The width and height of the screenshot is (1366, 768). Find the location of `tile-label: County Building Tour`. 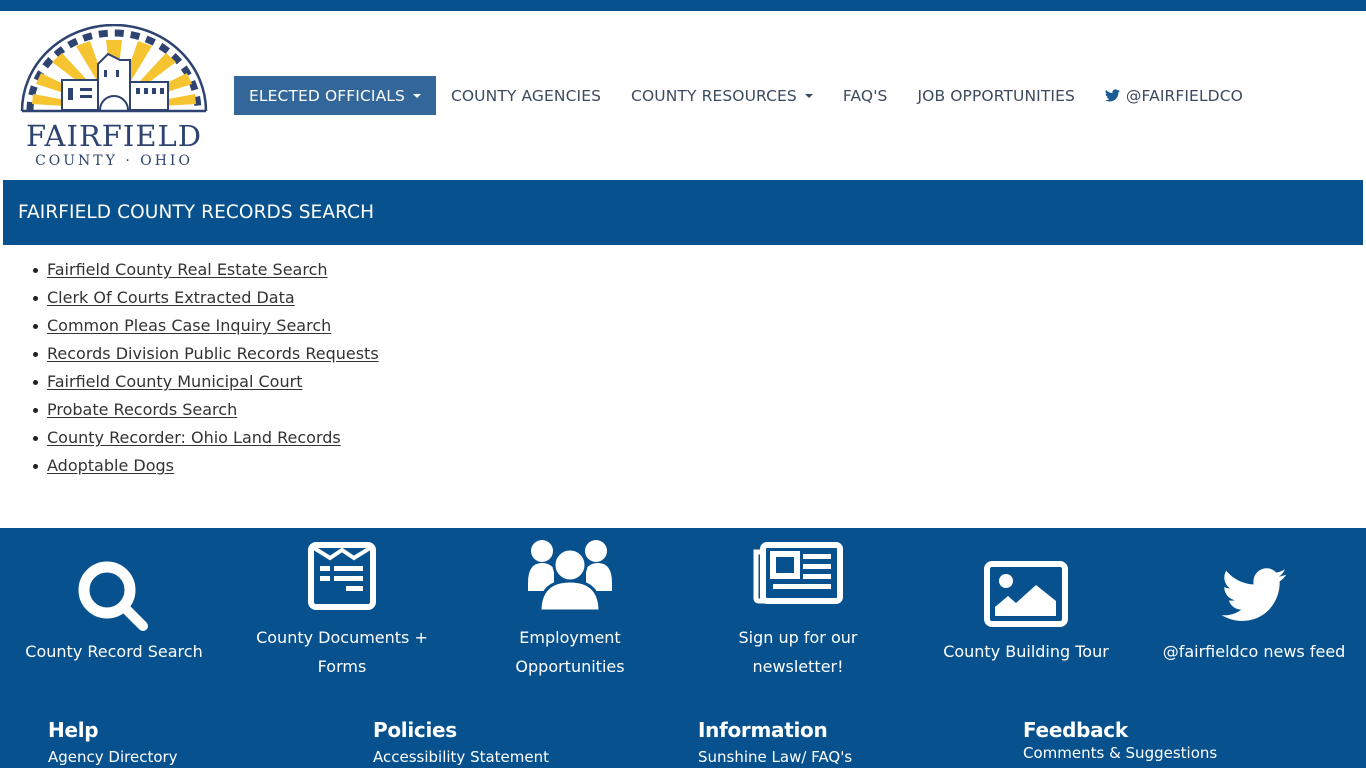

tile-label: County Building Tour is located at coordinates (1026, 651).